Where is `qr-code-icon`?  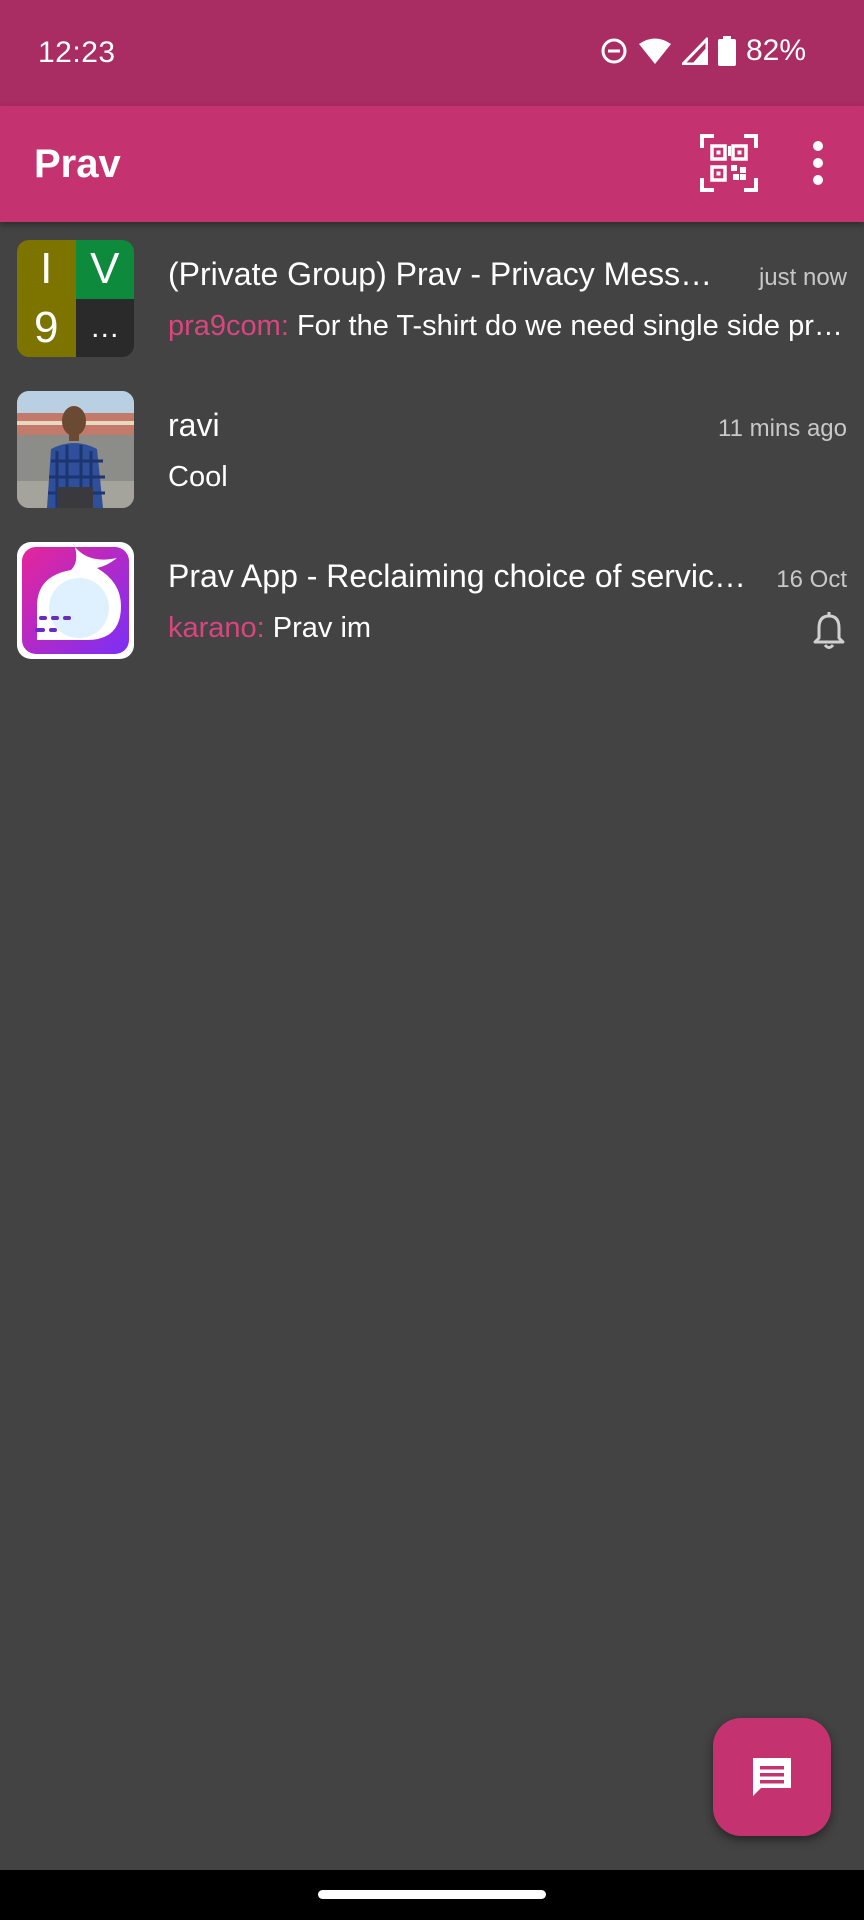
qr-code-icon is located at coordinates (729, 163).